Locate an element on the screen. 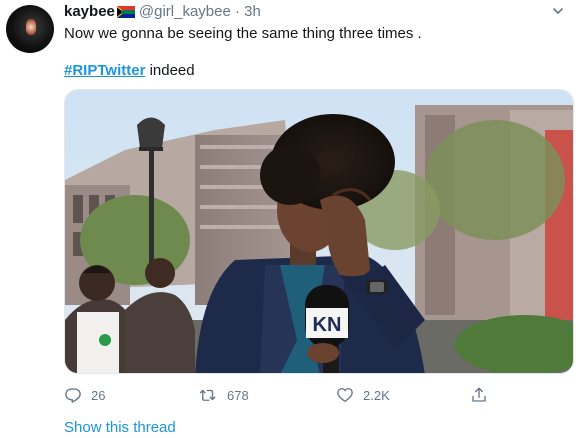 This screenshot has height=438, width=584. show-thread-link: Show this thread is located at coordinates (120, 428).